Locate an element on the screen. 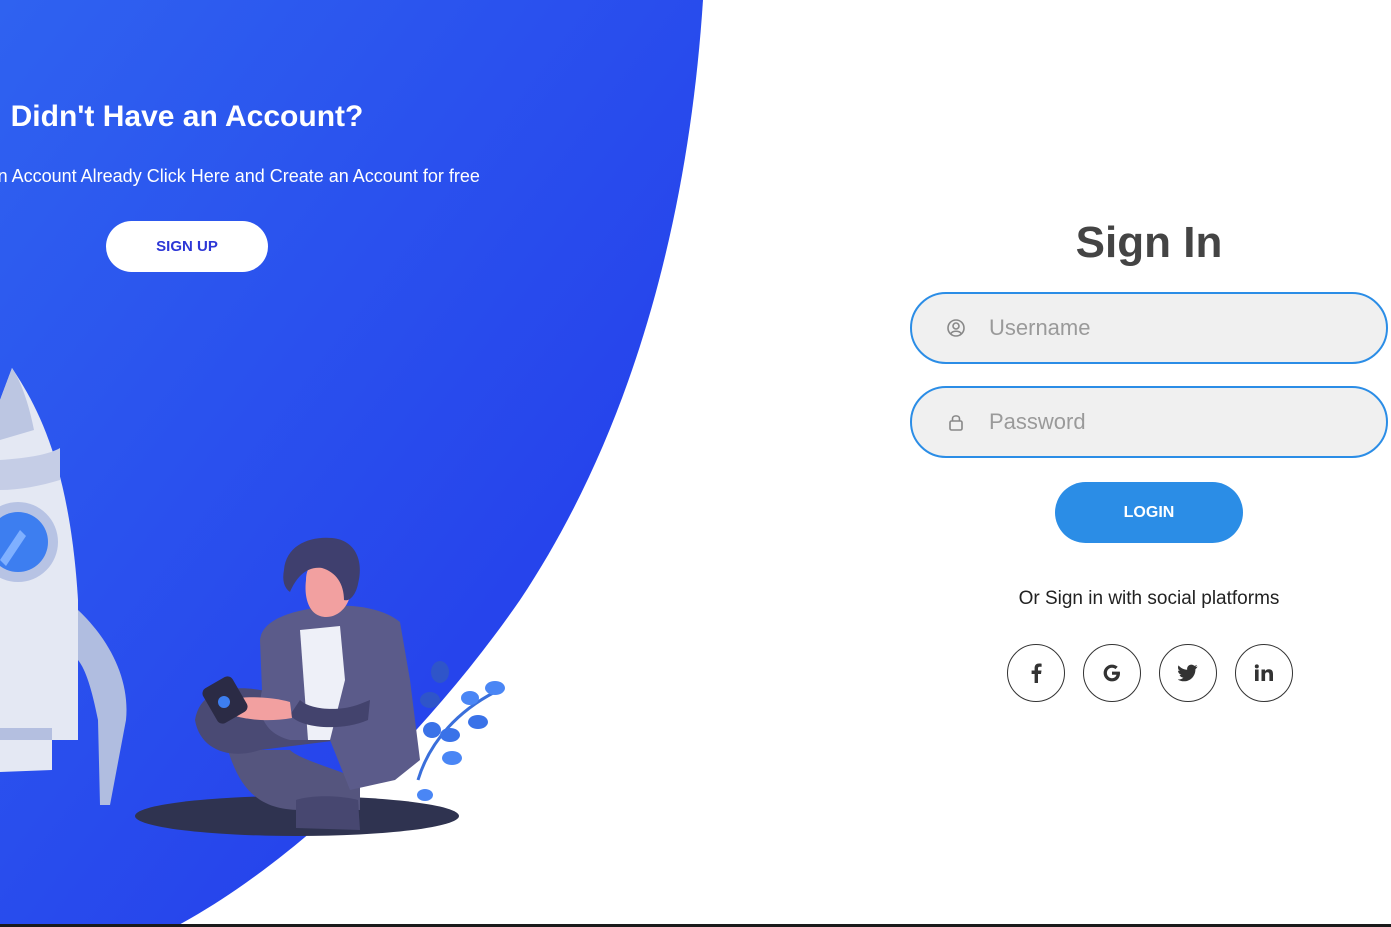 The height and width of the screenshot is (927, 1391). plant-icon is located at coordinates (460, 731).